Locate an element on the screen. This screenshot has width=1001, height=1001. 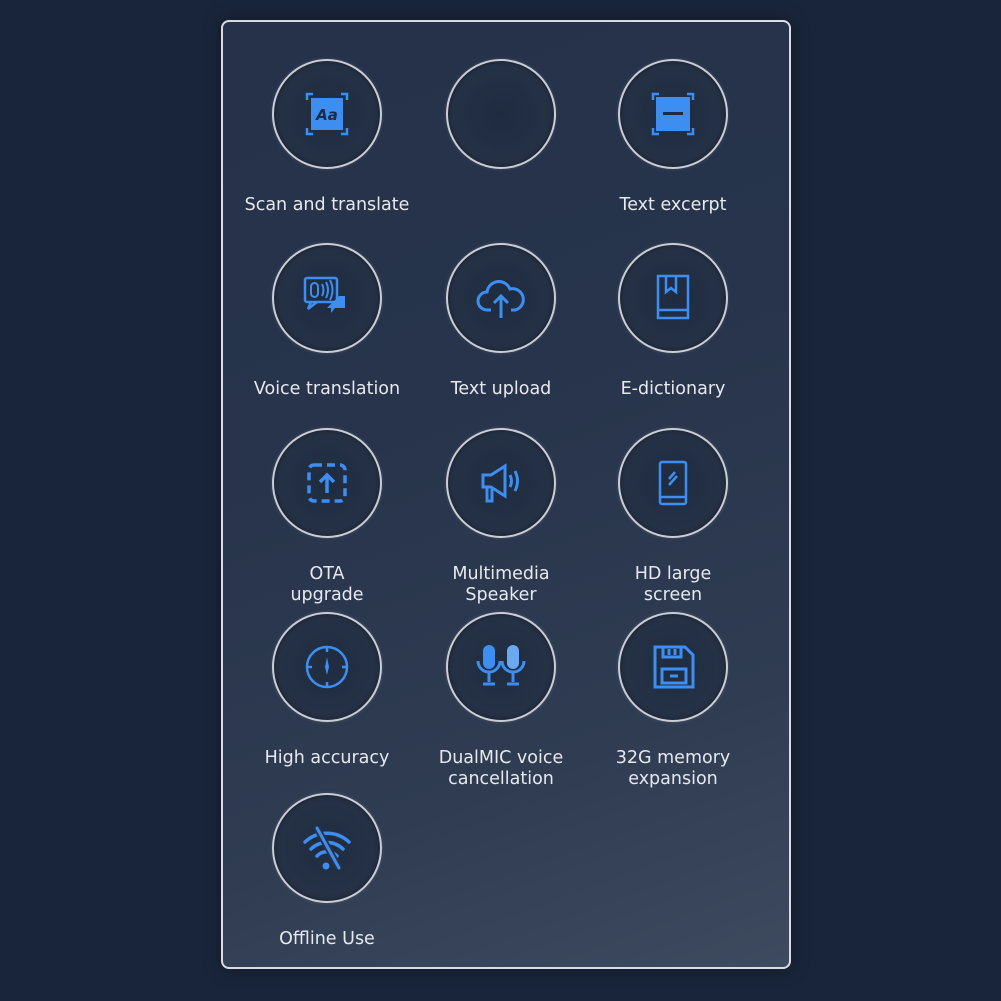
feature-label: Offline Use is located at coordinates (327, 939).